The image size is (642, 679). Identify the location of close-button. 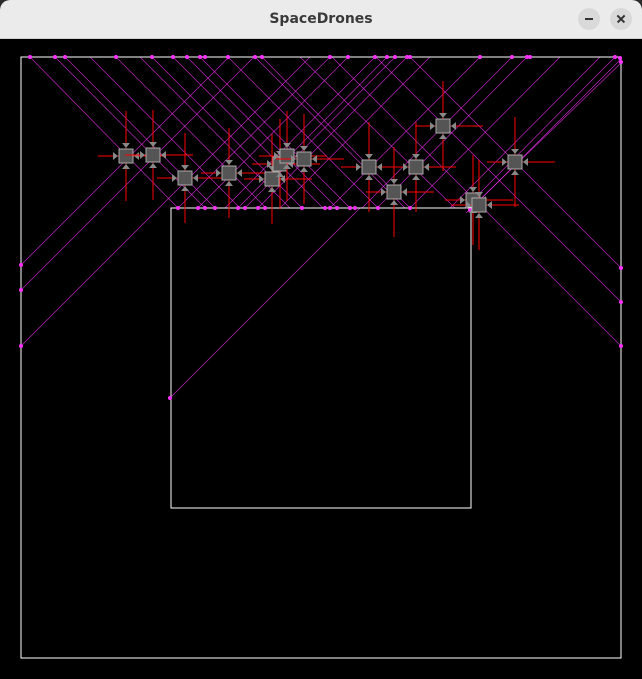
(621, 19).